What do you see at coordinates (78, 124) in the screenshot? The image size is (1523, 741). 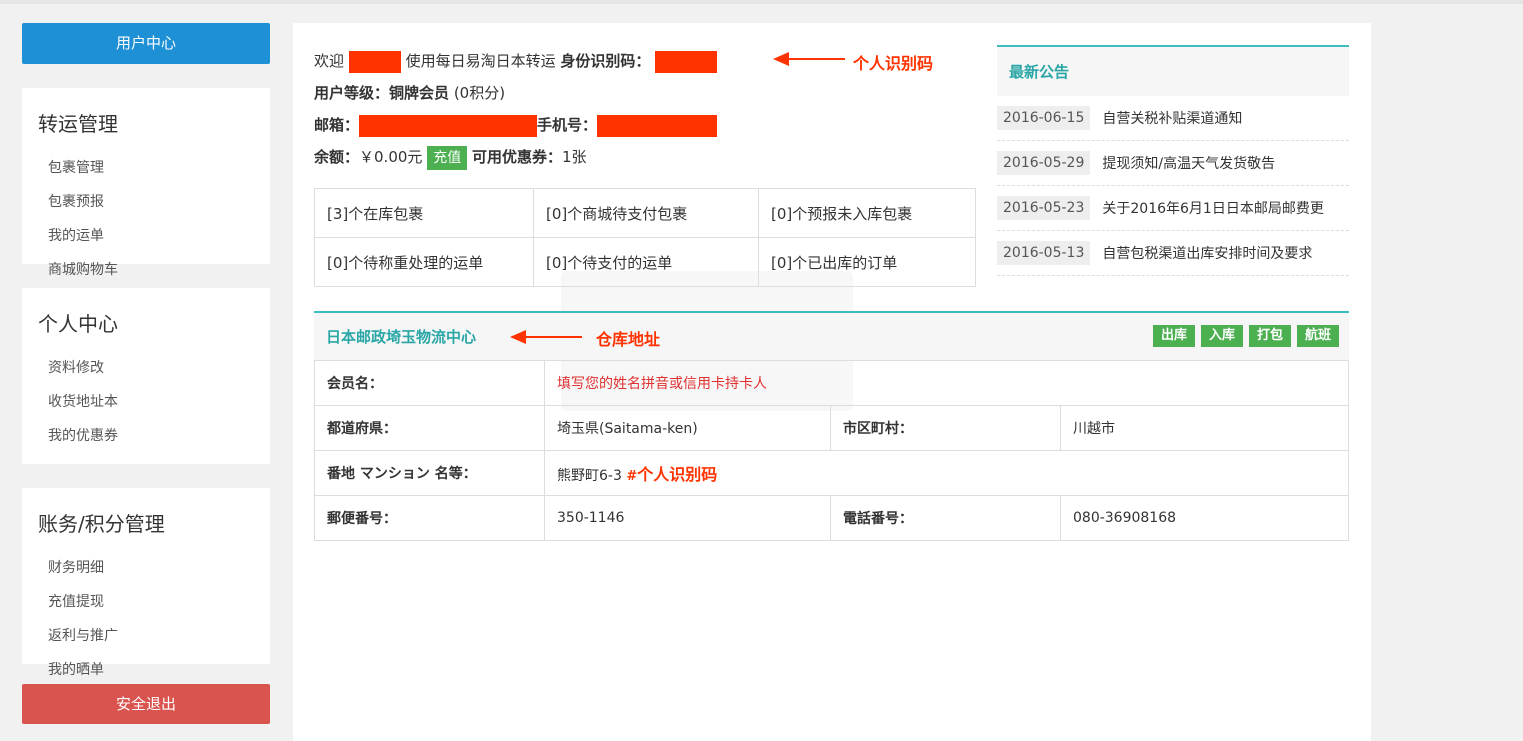 I see `section-title: 转运管理` at bounding box center [78, 124].